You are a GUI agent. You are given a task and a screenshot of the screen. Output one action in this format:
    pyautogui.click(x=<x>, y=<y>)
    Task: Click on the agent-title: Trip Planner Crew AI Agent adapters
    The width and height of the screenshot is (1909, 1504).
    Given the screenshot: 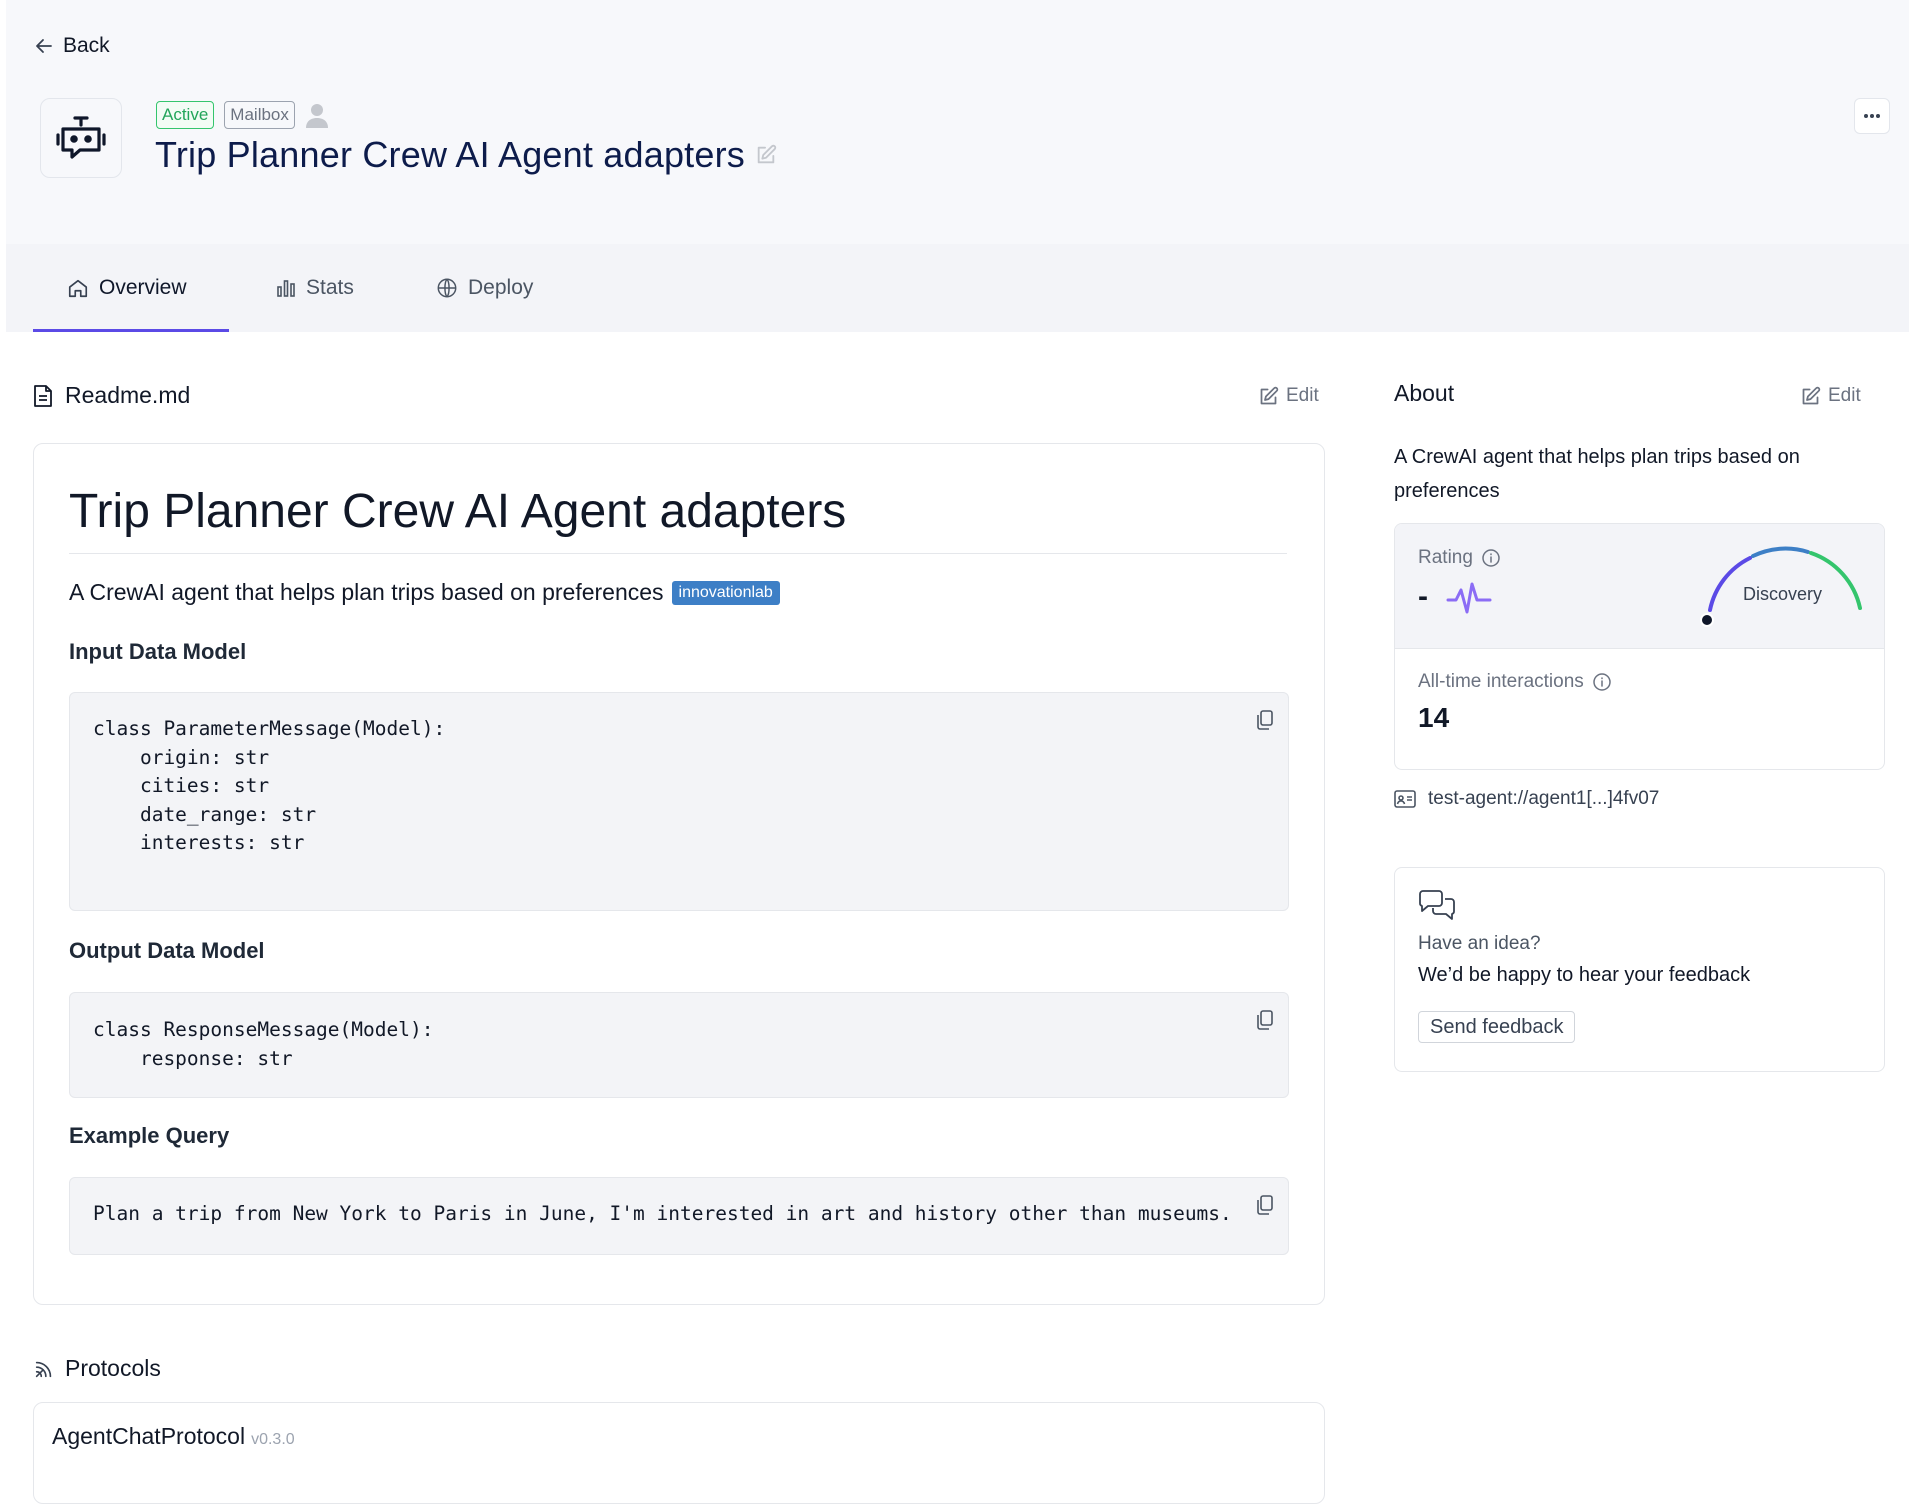 What is the action you would take?
    pyautogui.click(x=450, y=154)
    